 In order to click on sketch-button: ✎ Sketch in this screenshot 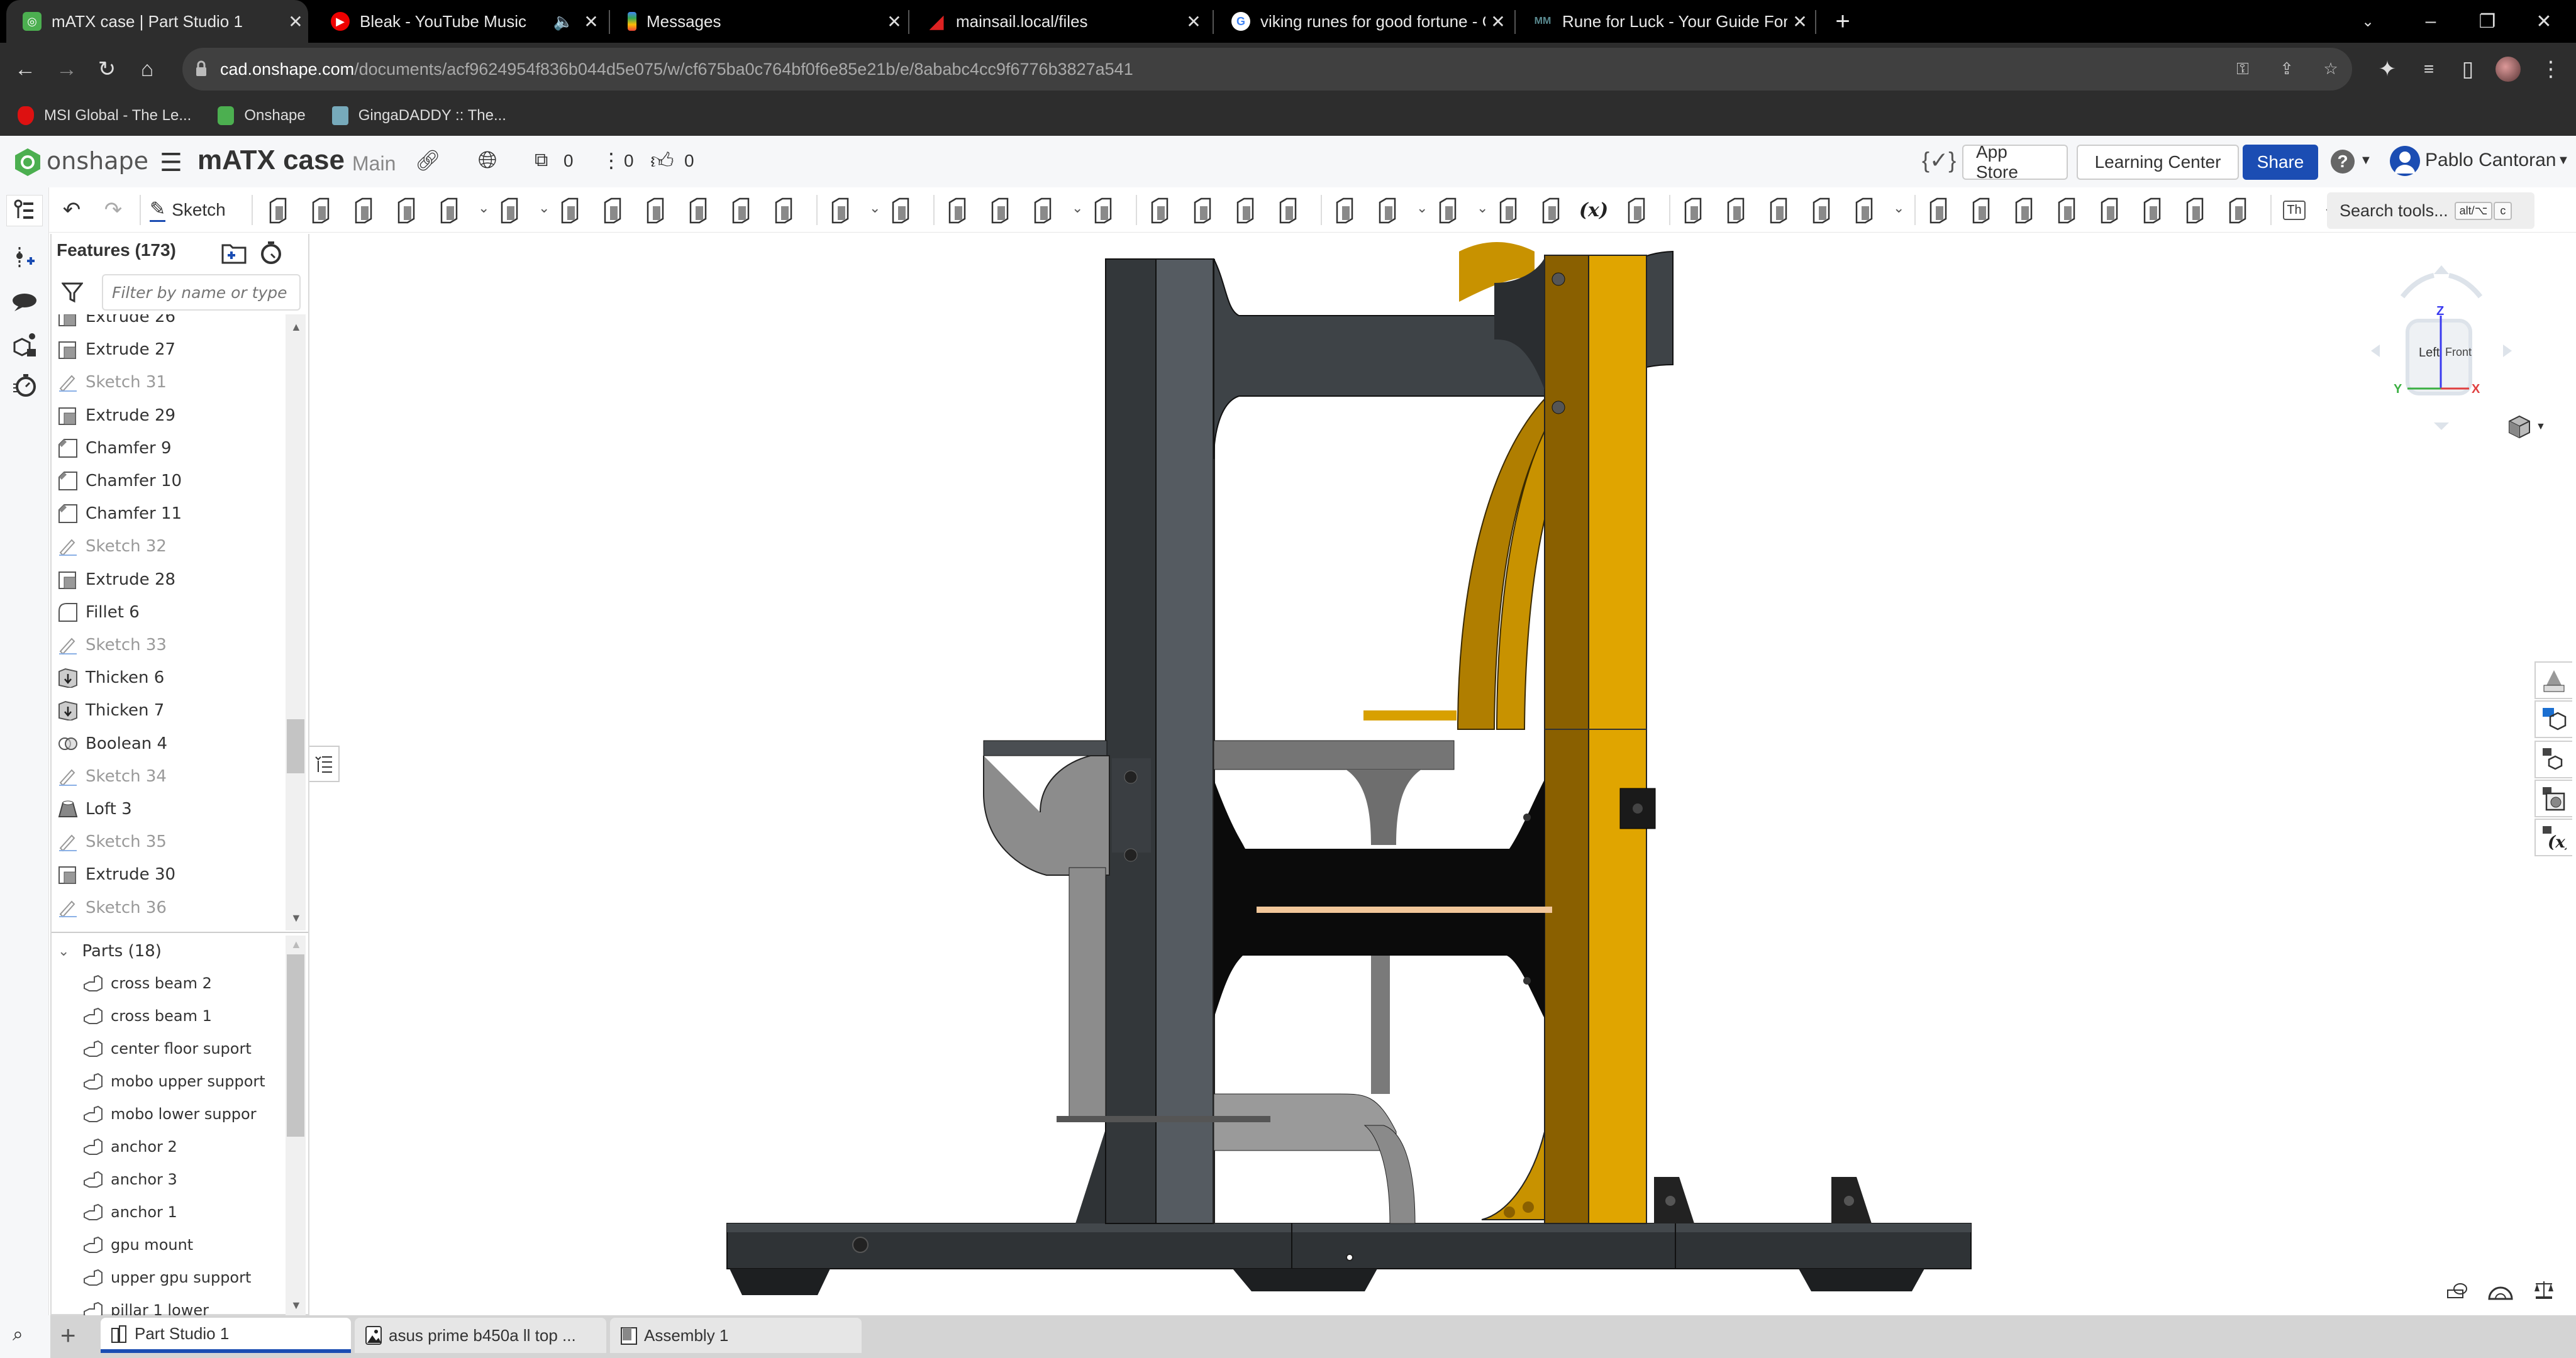, I will do `click(194, 210)`.